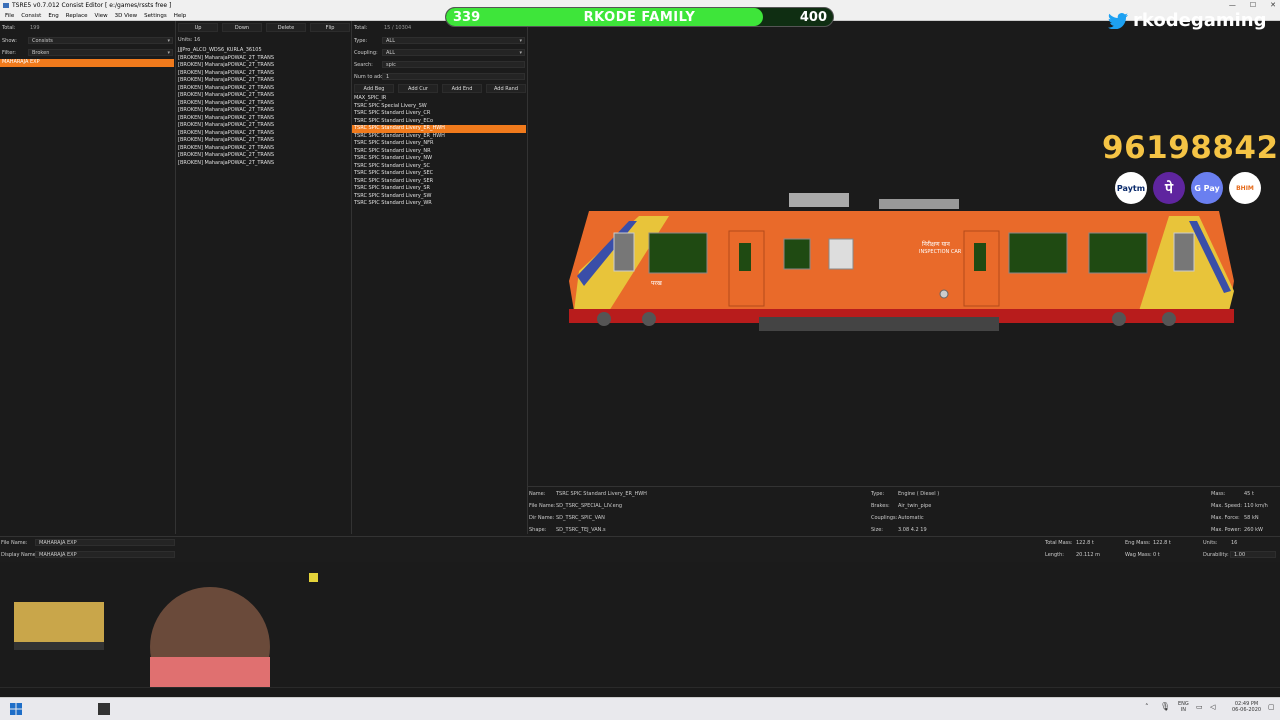  What do you see at coordinates (1131, 188) in the screenshot?
I see `paytm-icon: Paytm` at bounding box center [1131, 188].